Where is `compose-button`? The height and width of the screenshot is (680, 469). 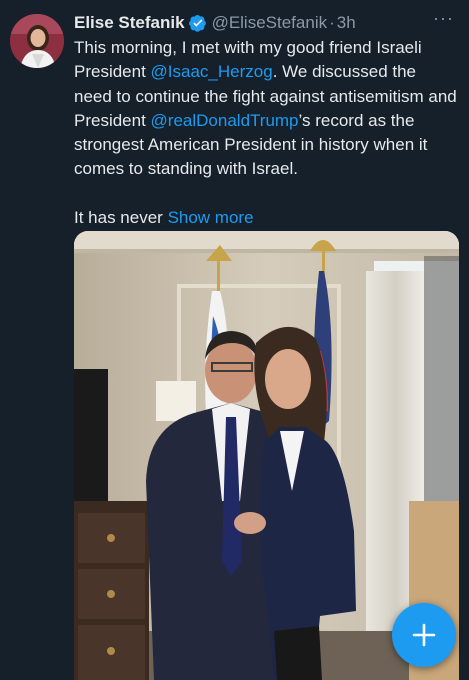
compose-button is located at coordinates (424, 635).